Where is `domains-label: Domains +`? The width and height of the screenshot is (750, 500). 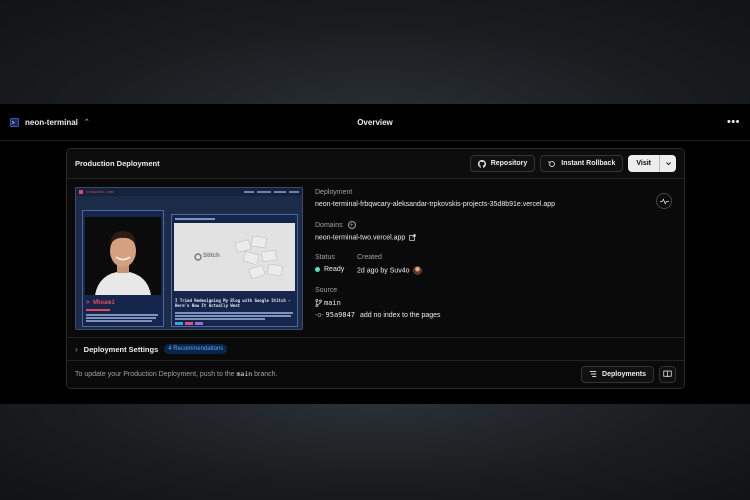
domains-label: Domains + is located at coordinates (335, 225).